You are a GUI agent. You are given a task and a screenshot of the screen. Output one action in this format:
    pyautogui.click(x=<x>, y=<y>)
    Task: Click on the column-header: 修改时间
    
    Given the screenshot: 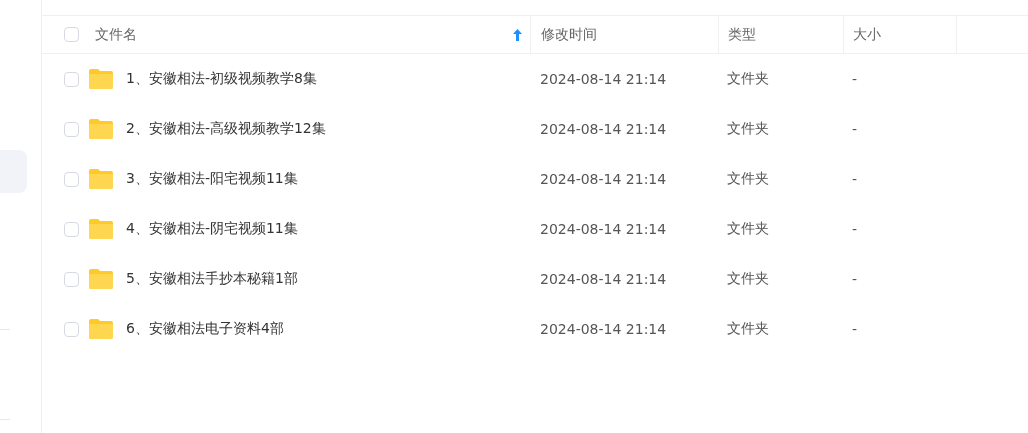 What is the action you would take?
    pyautogui.click(x=569, y=34)
    